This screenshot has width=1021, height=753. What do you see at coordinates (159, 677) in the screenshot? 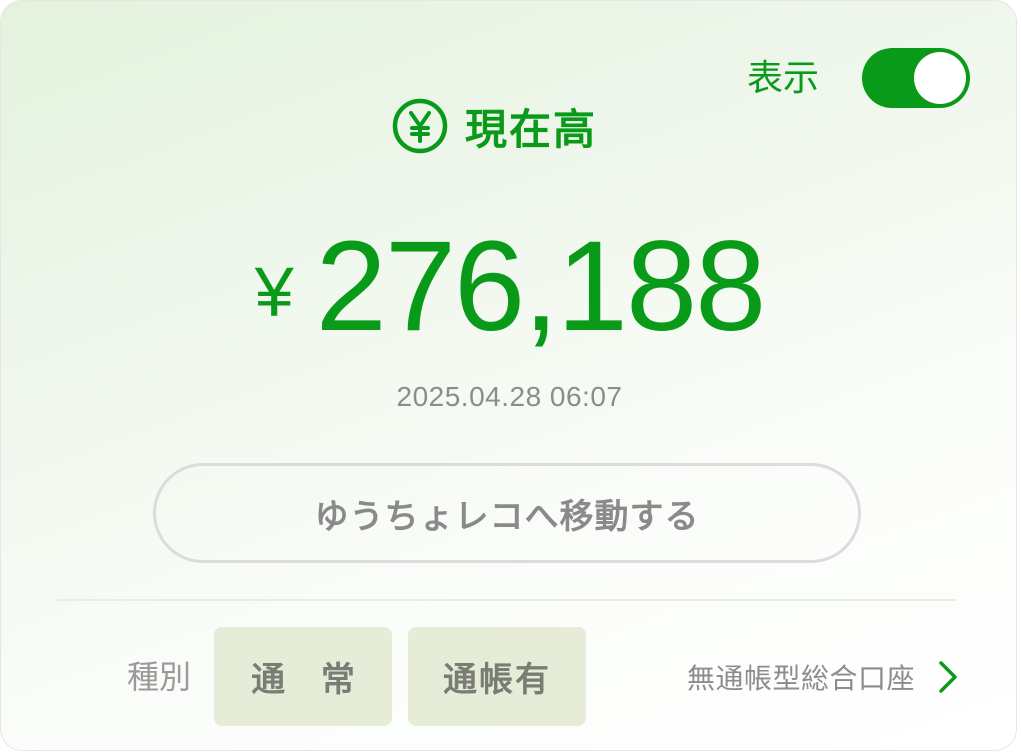
I see `account-type-label: 種別` at bounding box center [159, 677].